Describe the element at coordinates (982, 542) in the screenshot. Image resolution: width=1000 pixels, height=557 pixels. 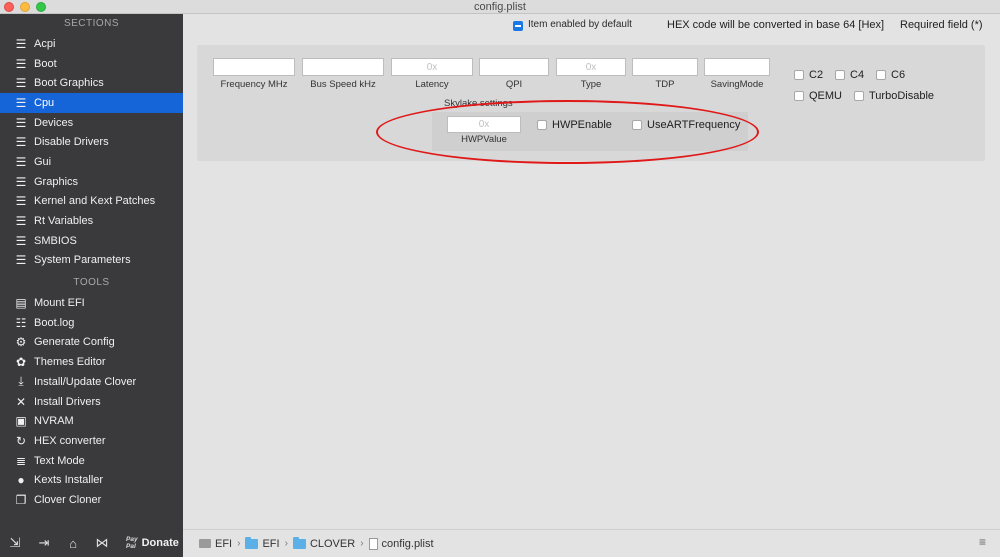
I see `menu-icon: ≡` at that location.